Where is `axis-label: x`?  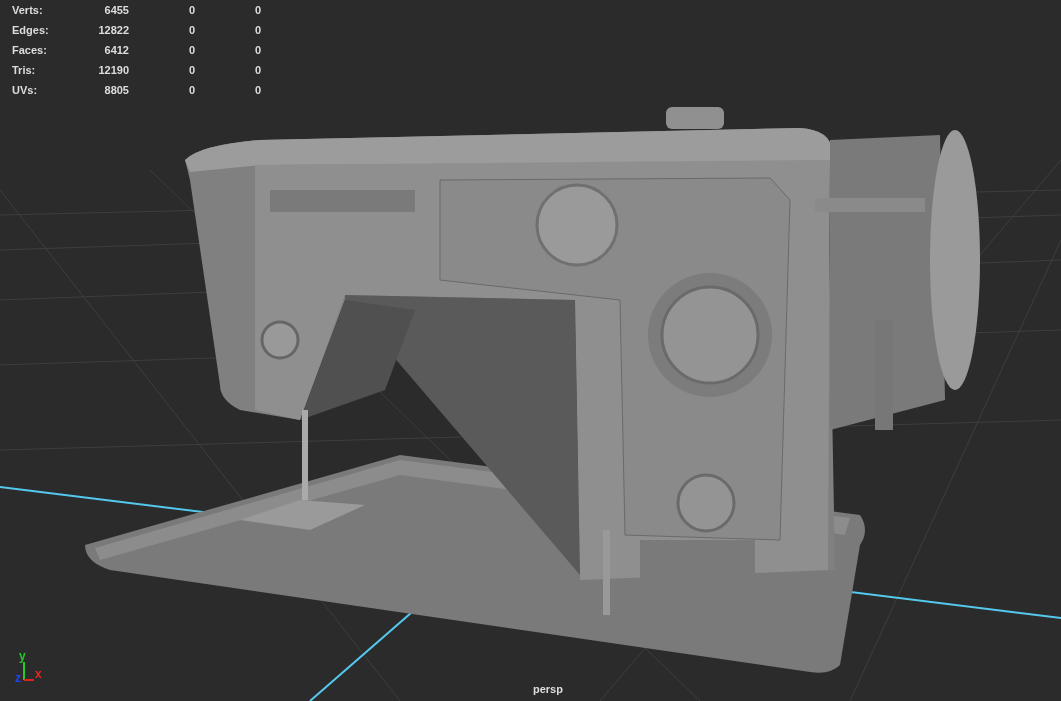
axis-label: x is located at coordinates (38, 674).